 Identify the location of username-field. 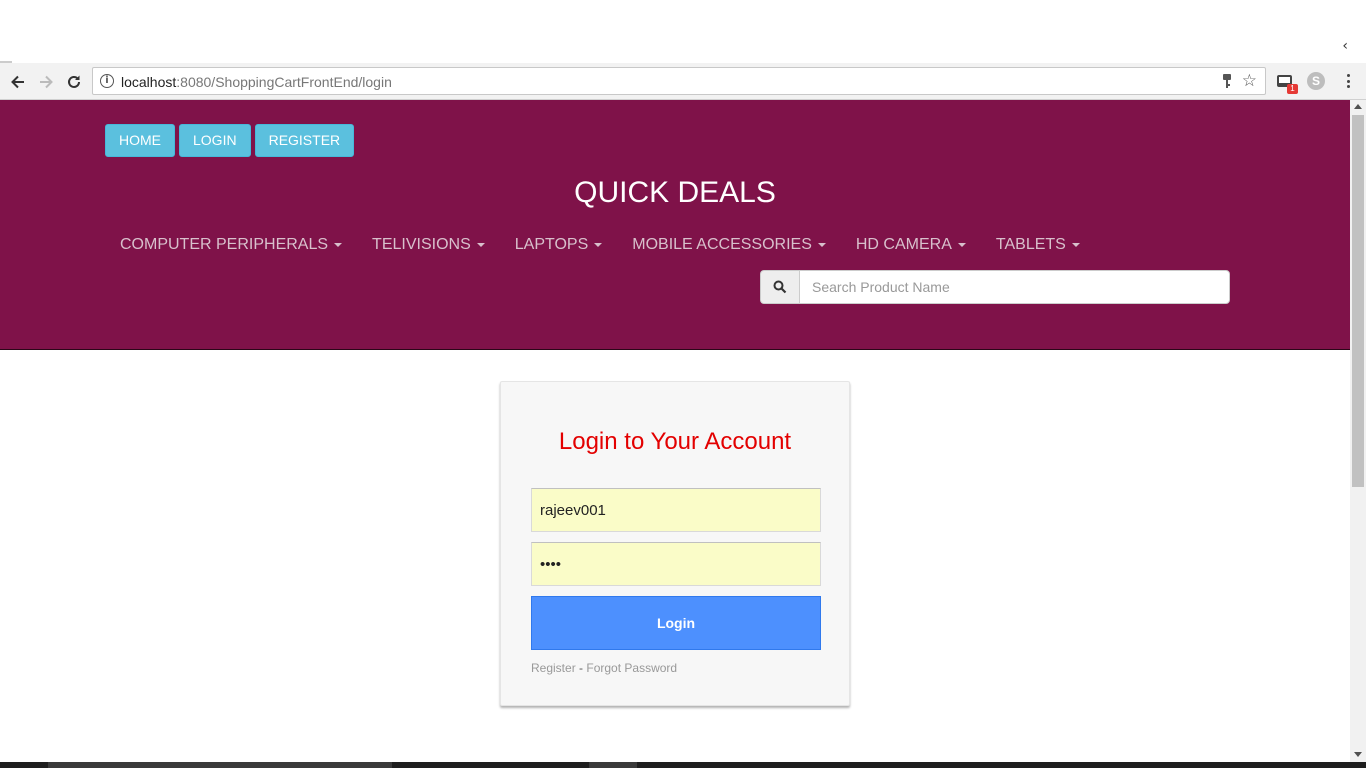
(676, 510).